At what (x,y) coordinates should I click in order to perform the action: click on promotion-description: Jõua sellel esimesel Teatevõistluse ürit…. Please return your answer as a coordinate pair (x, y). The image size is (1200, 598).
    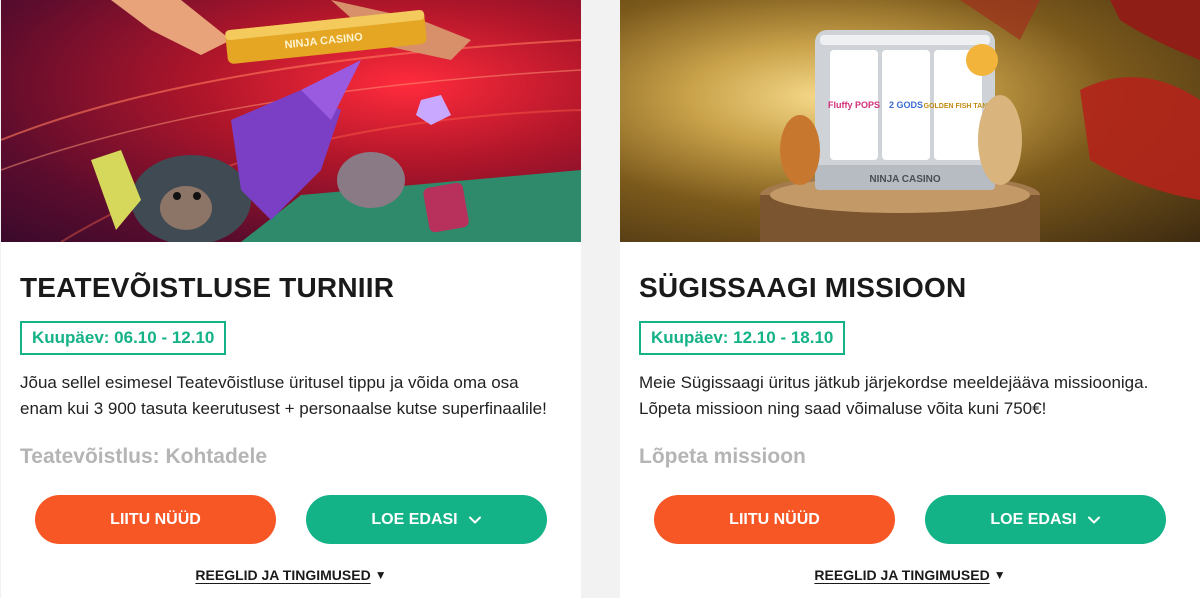
    Looking at the image, I should click on (283, 395).